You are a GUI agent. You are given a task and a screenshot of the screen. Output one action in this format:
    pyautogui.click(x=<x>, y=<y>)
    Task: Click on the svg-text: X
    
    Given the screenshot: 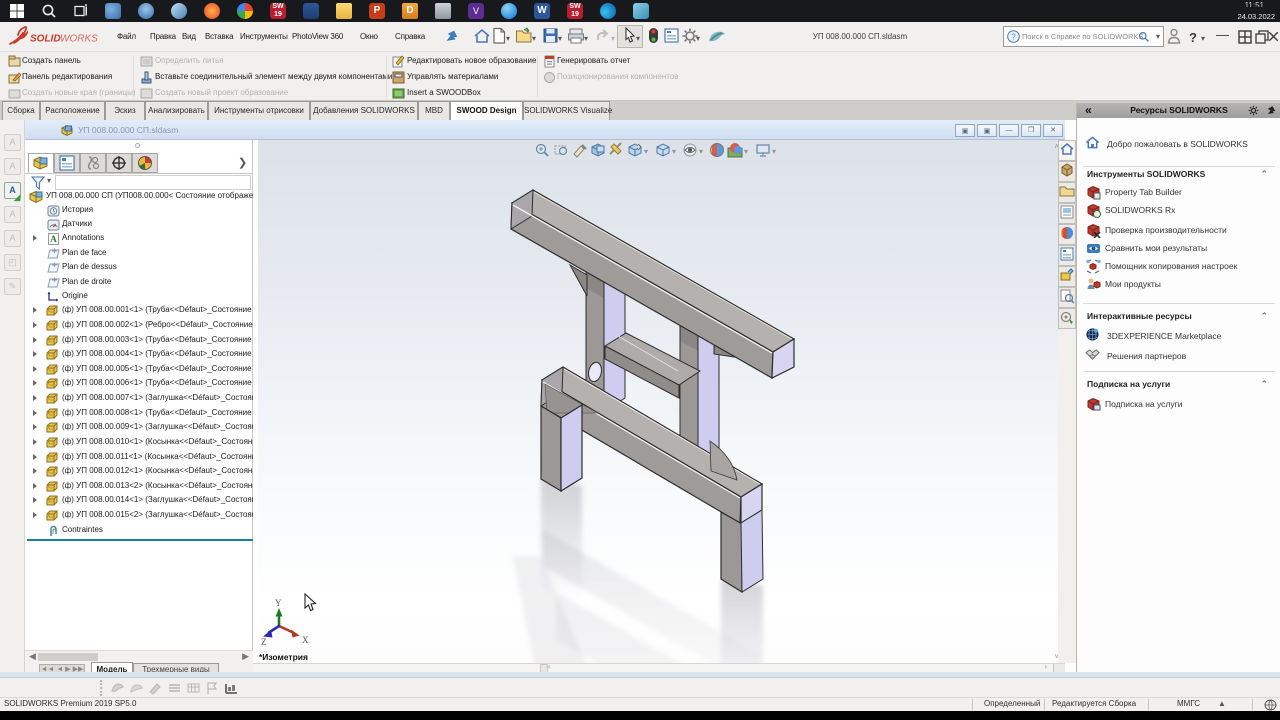 What is the action you would take?
    pyautogui.click(x=305, y=640)
    